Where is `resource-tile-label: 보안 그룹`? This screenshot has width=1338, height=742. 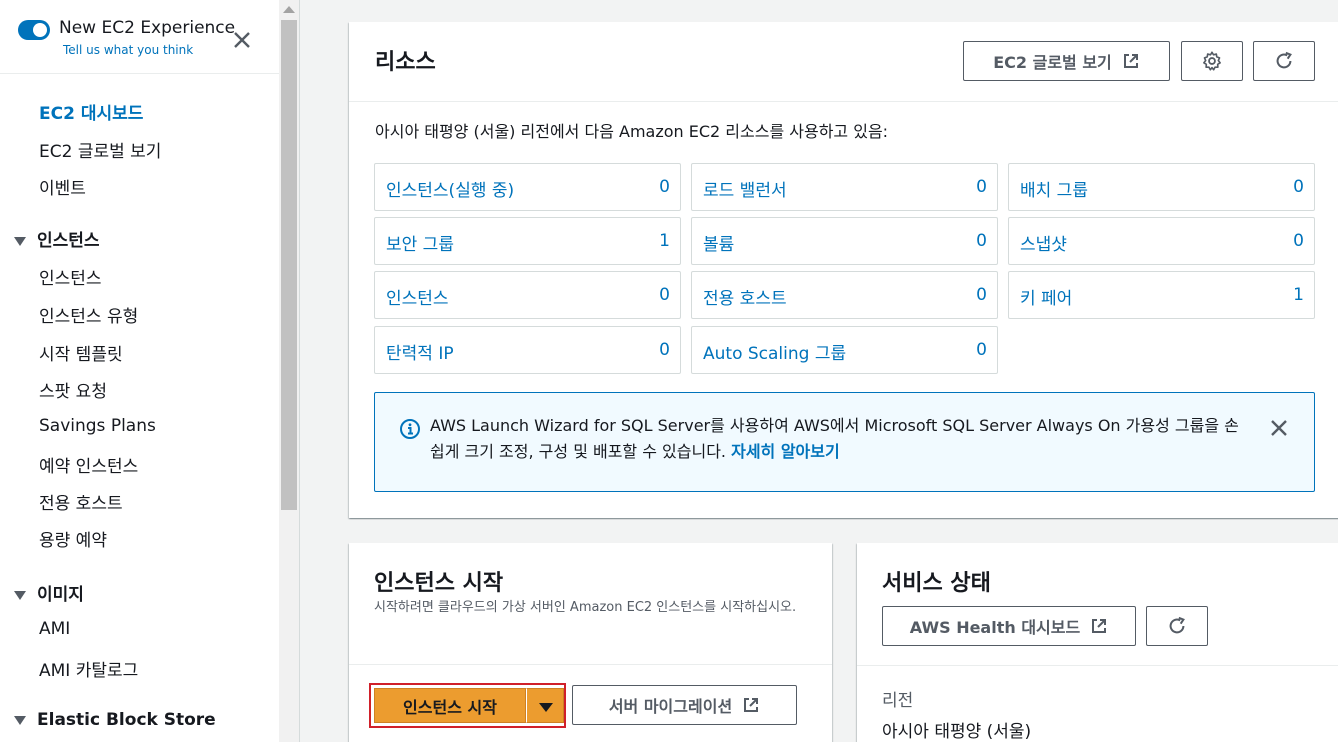 resource-tile-label: 보안 그룹 is located at coordinates (420, 245).